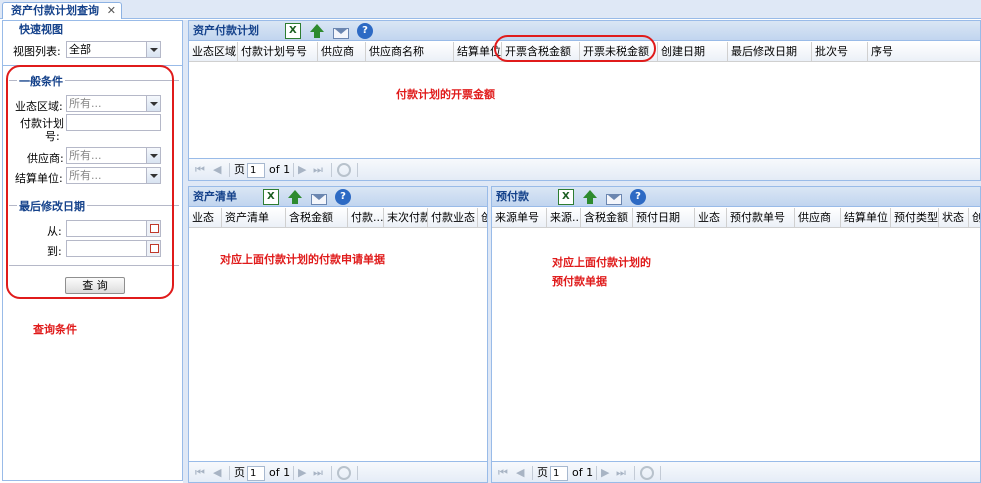 Image resolution: width=981 pixels, height=483 pixels. Describe the element at coordinates (953, 217) in the screenshot. I see `column-header: 状态` at that location.